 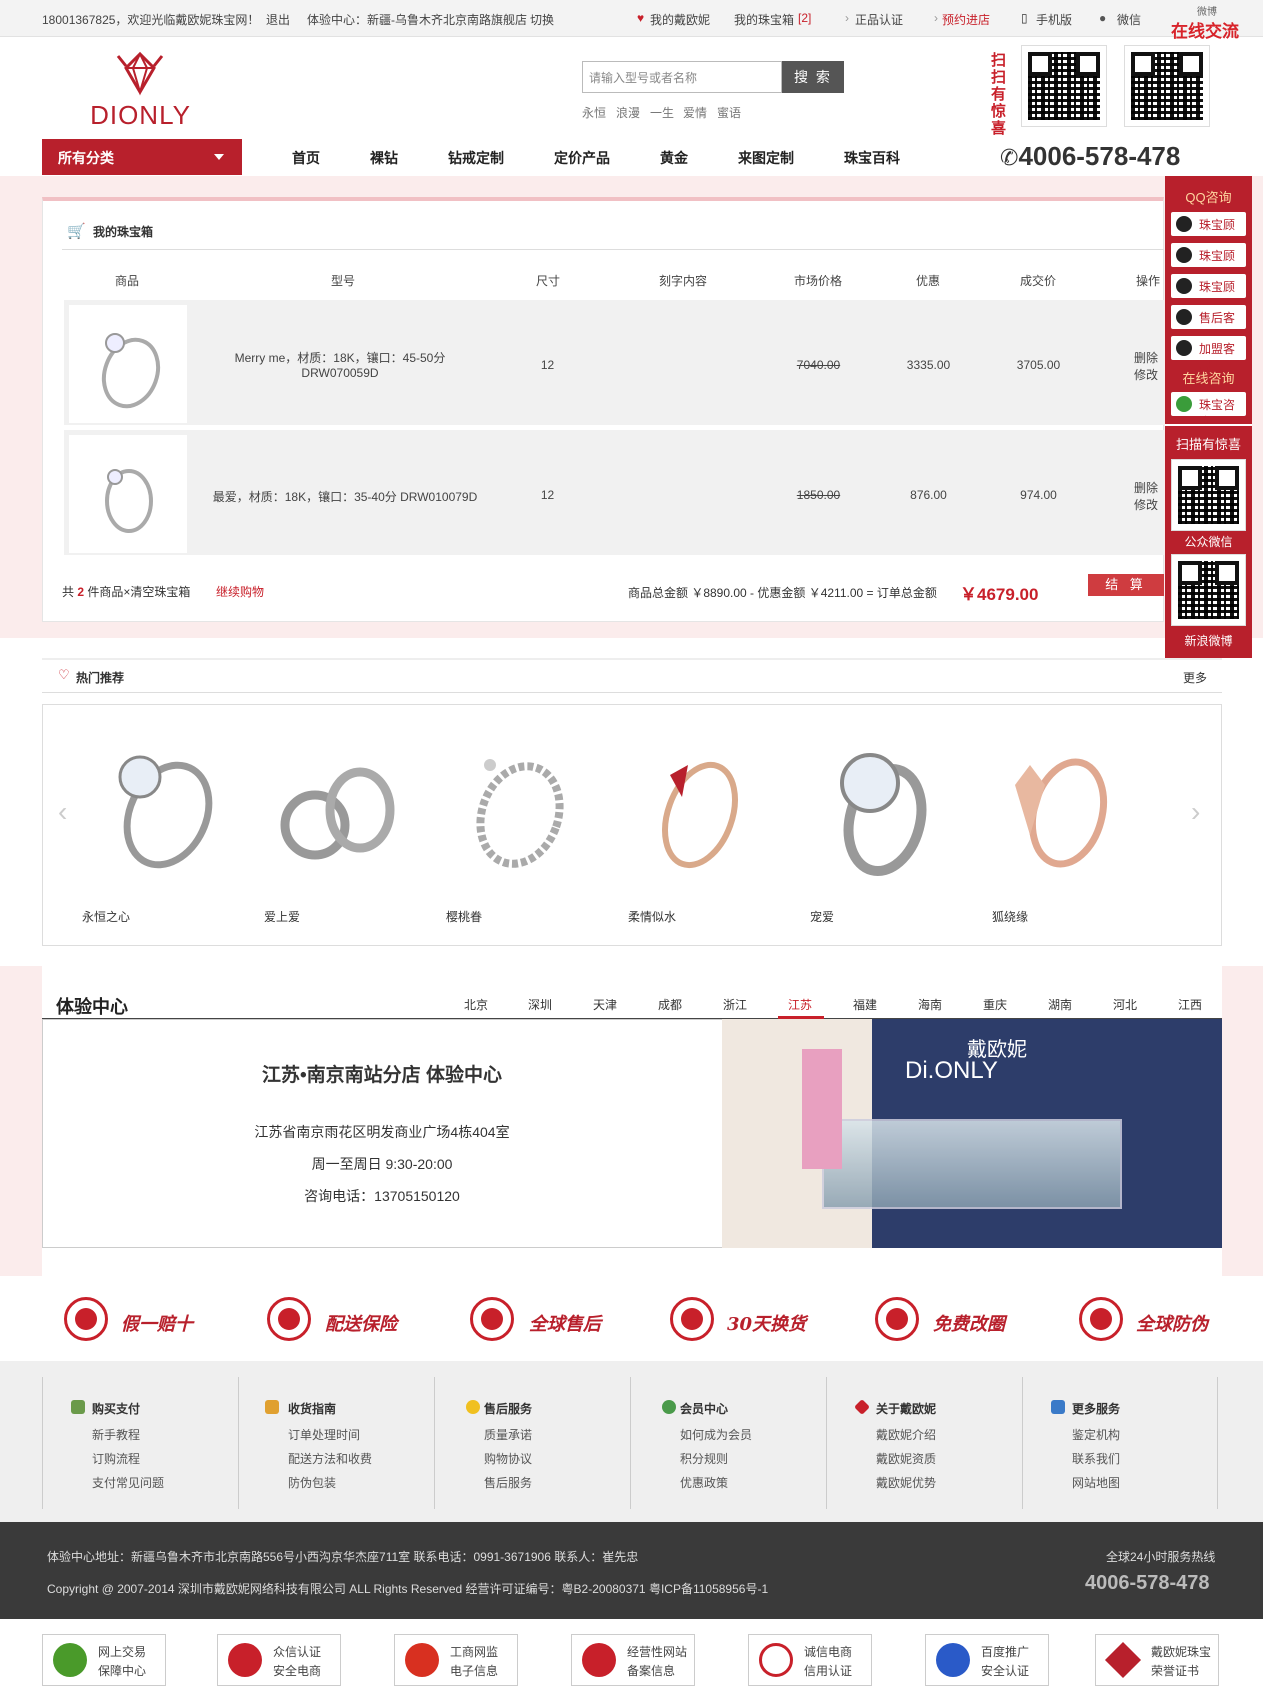 I want to click on mobile-link: 手机版, so click(x=1054, y=19).